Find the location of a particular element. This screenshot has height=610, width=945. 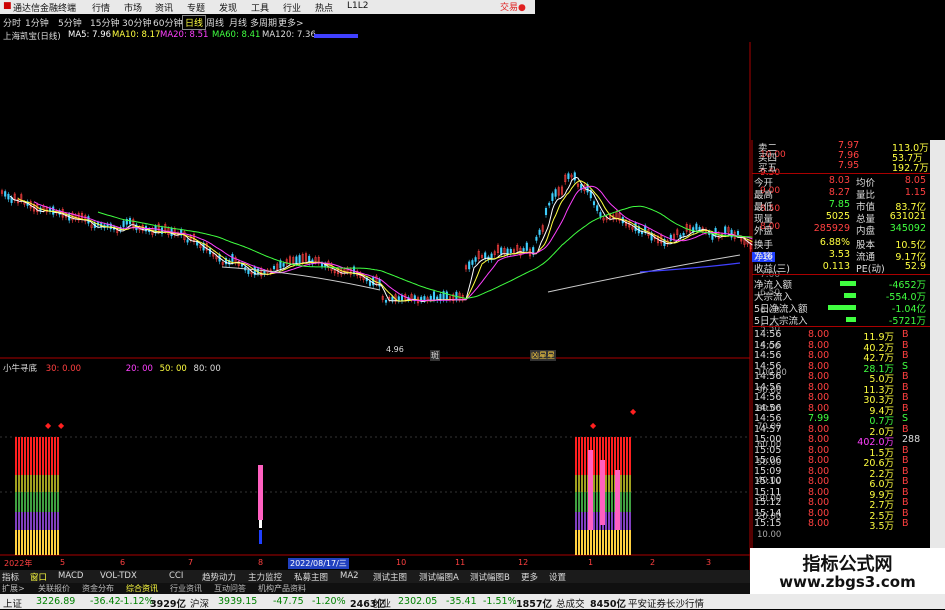

indicator-tab: 指标 is located at coordinates (10, 577).